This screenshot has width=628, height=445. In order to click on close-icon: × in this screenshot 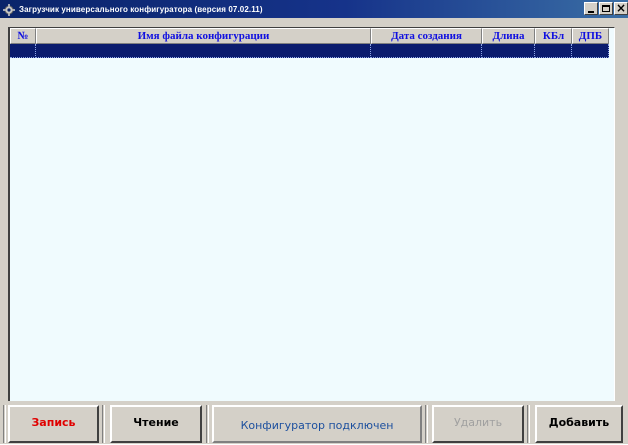, I will do `click(621, 8)`.